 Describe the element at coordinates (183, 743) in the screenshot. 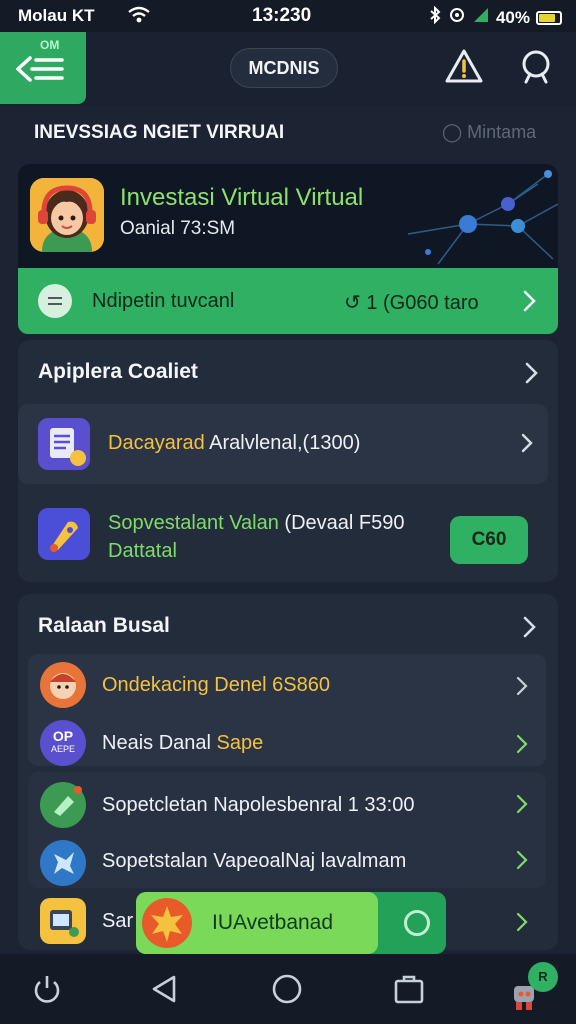

I see `list-item-label: Neais Danal Sape` at that location.